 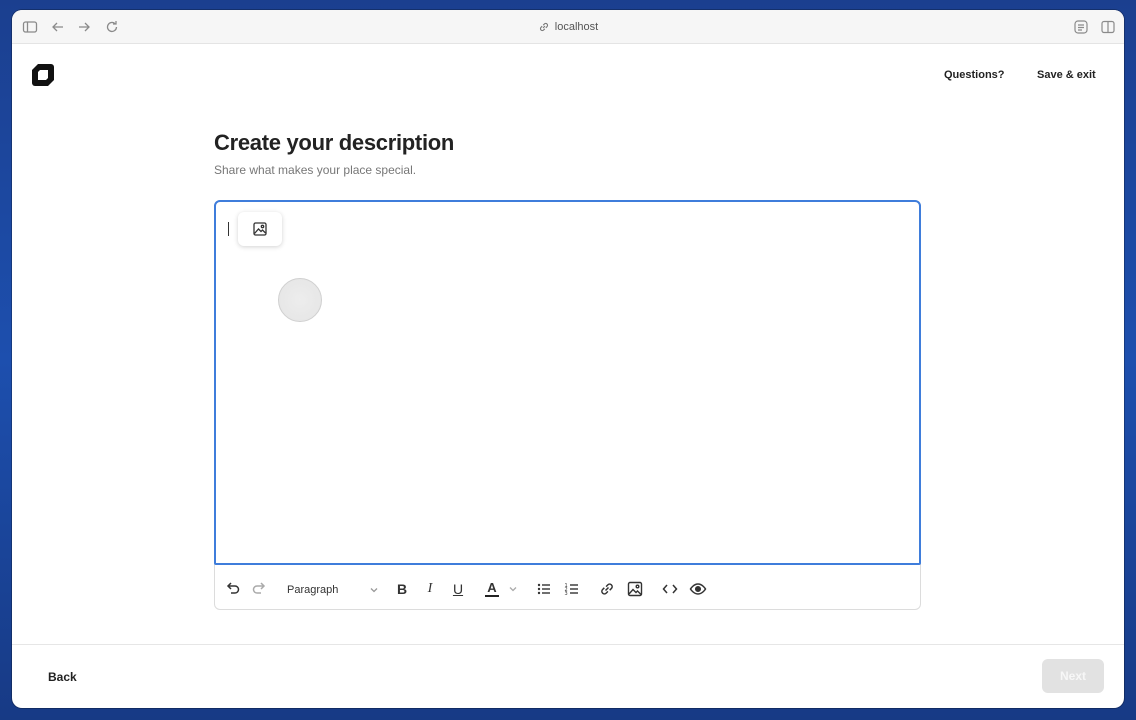 I want to click on svg-text: 3, so click(x=566, y=594).